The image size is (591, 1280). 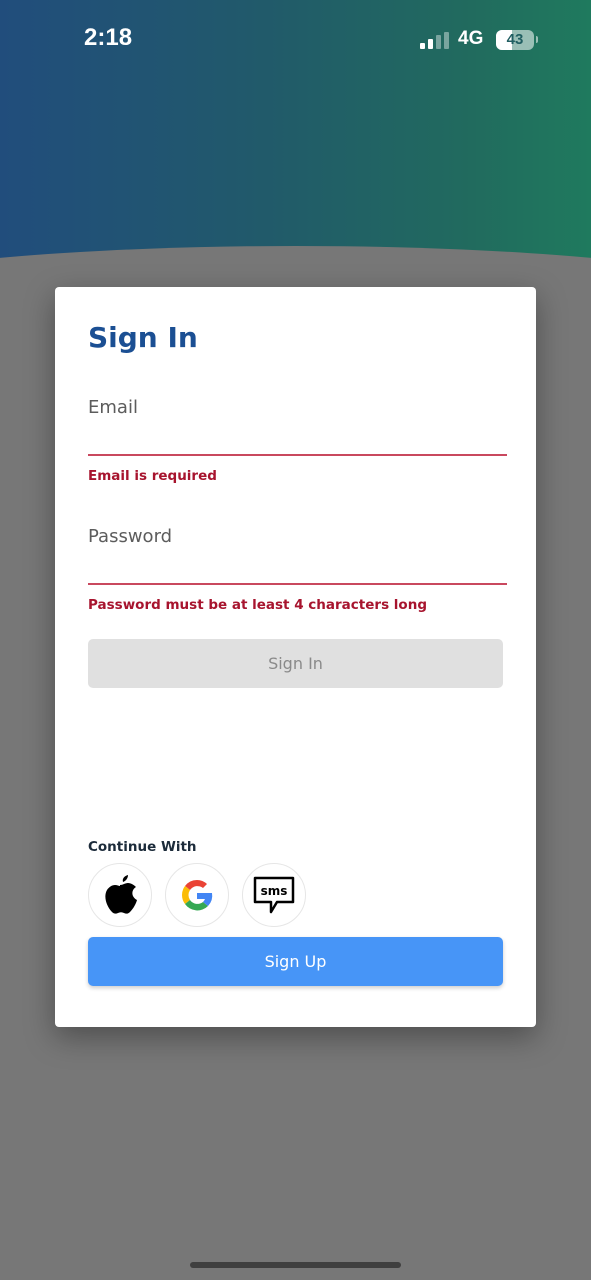 I want to click on battery-percent: 43, so click(x=515, y=39).